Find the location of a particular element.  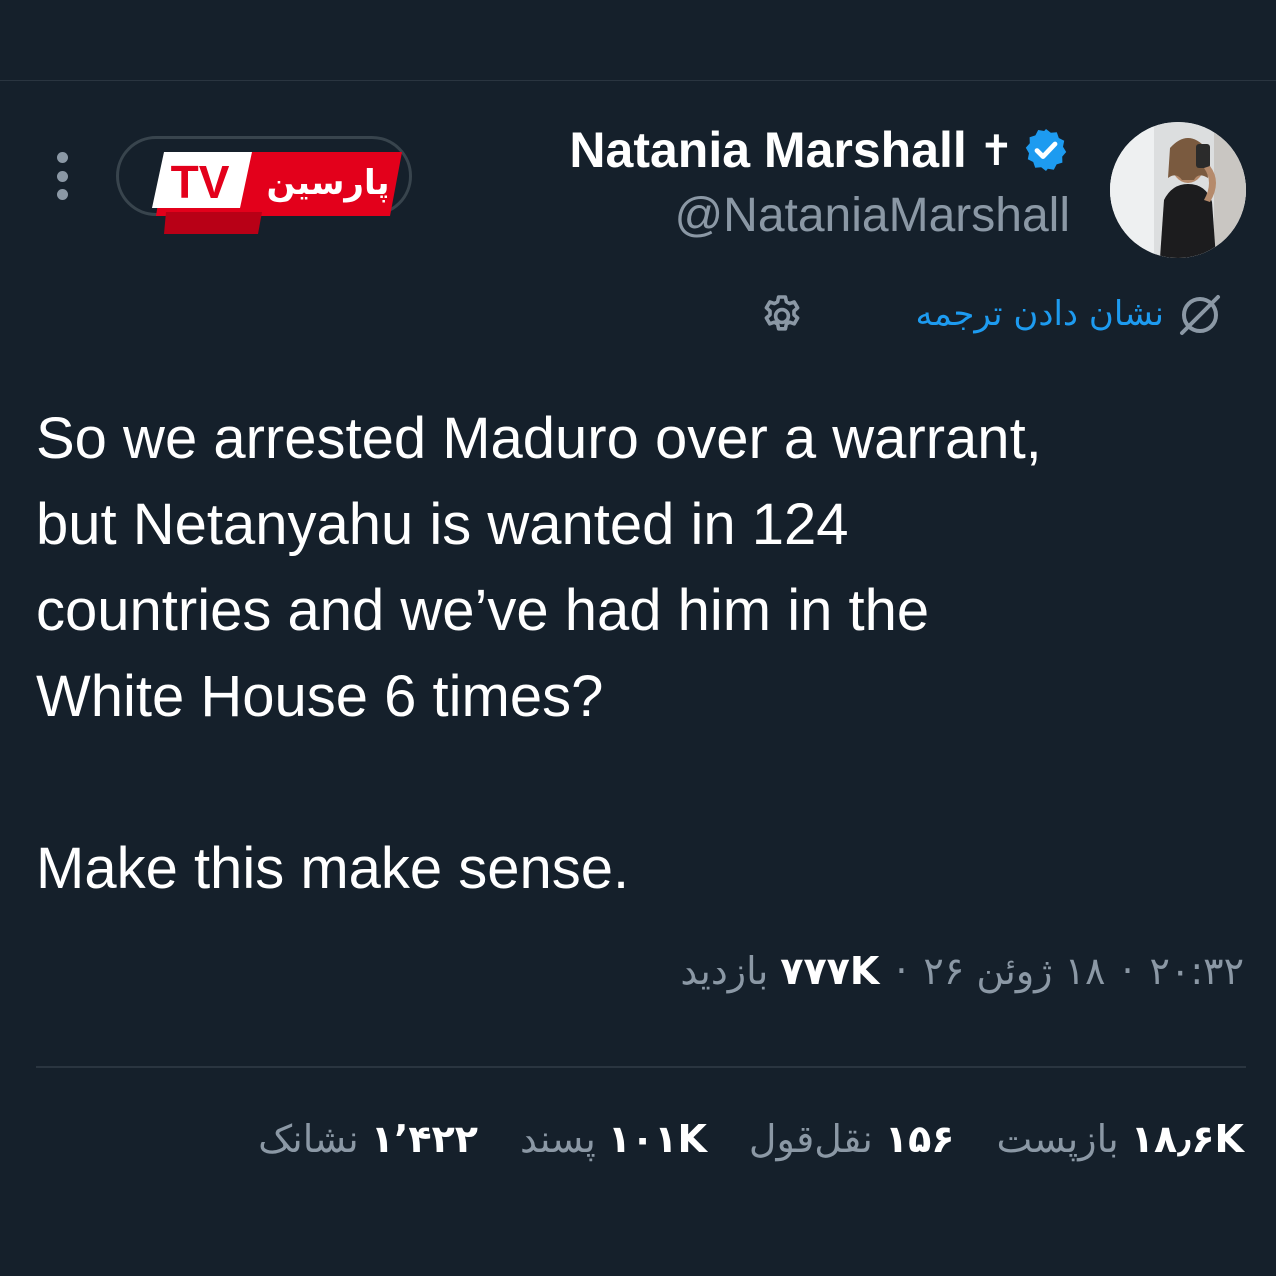

parsine-tv-logo: TV پارسین is located at coordinates (277, 193).